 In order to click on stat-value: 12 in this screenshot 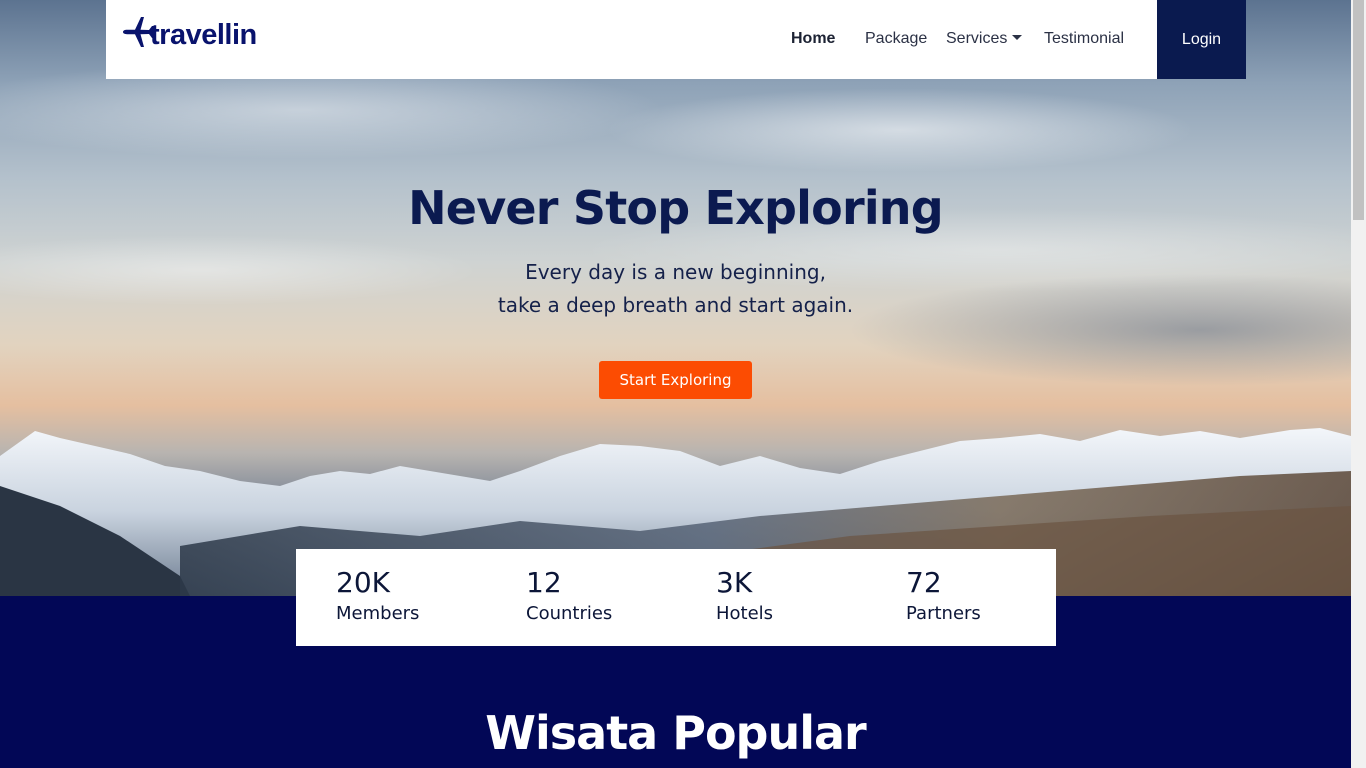, I will do `click(544, 582)`.